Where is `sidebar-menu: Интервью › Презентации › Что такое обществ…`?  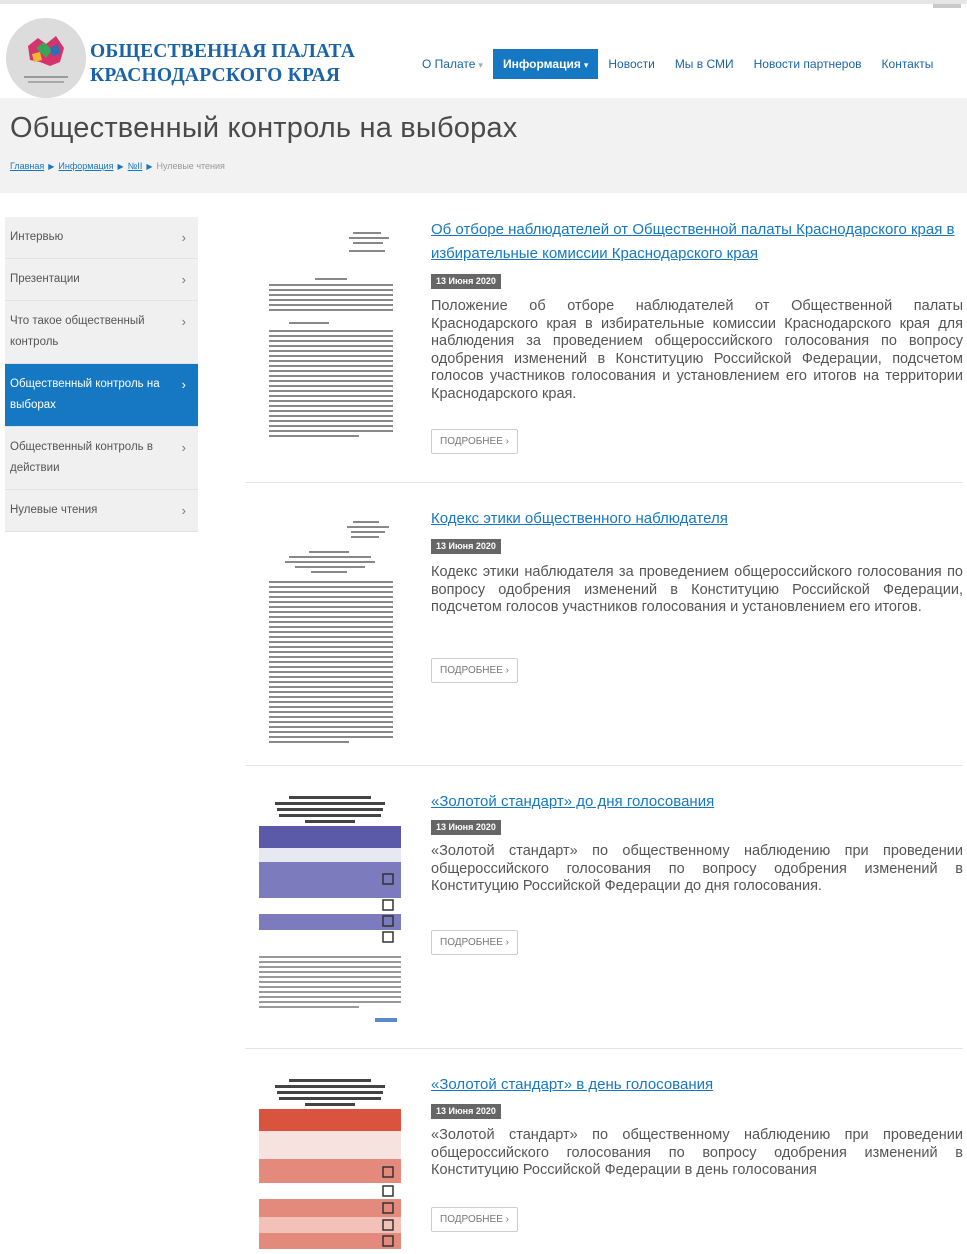
sidebar-menu: Интервью › Презентации › Что такое обществ… is located at coordinates (101, 374).